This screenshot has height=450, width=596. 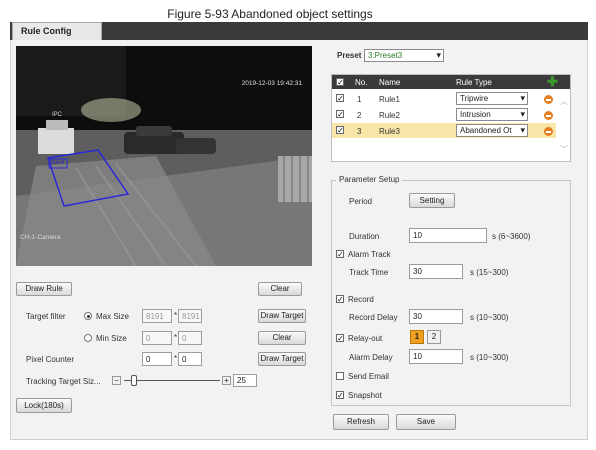 I want to click on max-size-radio, so click(x=88, y=316).